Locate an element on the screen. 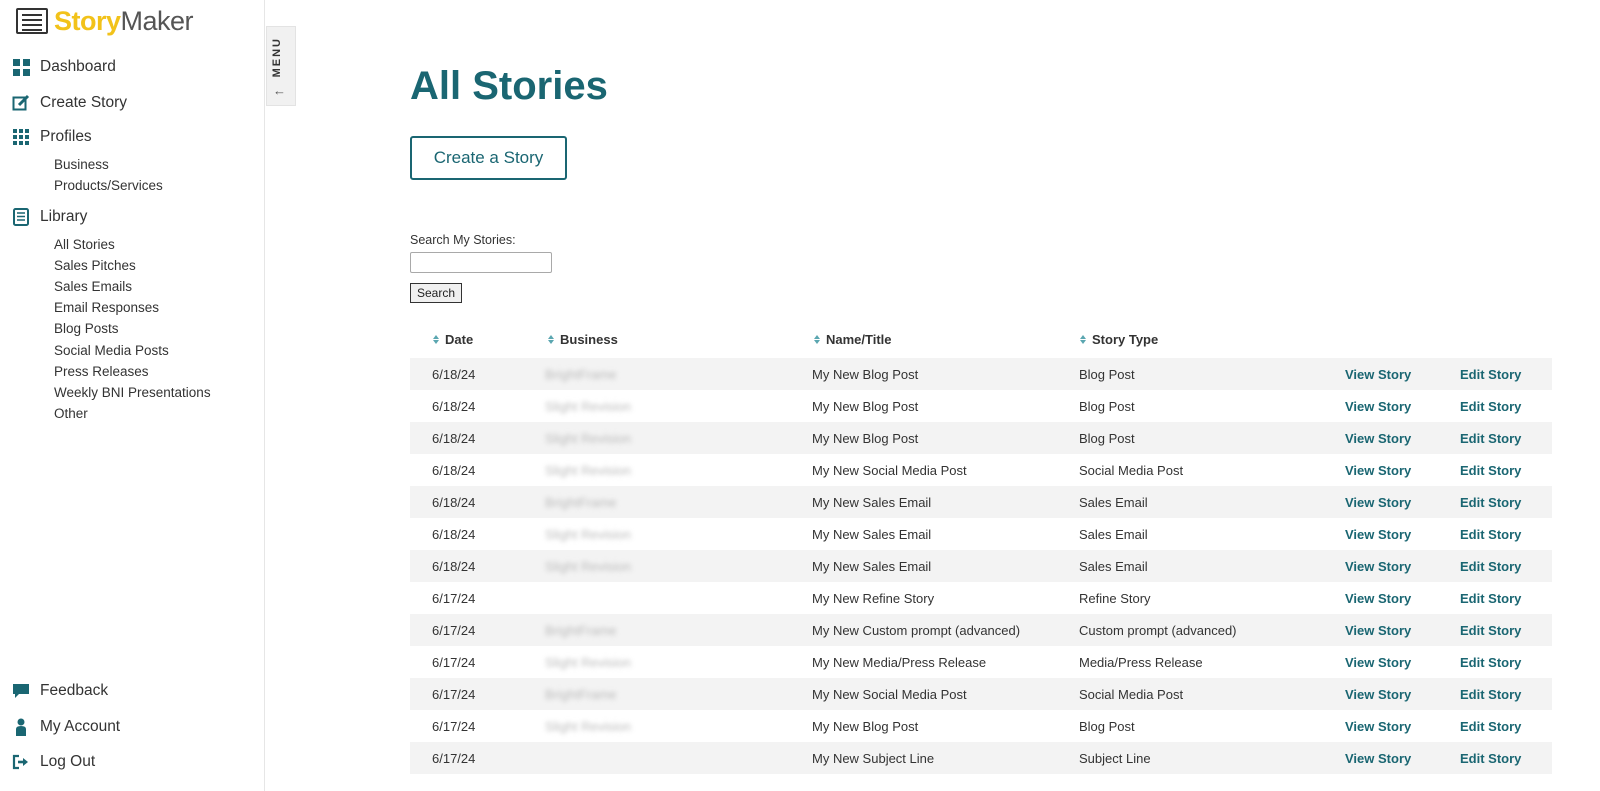 Image resolution: width=1600 pixels, height=791 pixels. sidebar-subitem-products-services: Products/Services is located at coordinates (108, 185).